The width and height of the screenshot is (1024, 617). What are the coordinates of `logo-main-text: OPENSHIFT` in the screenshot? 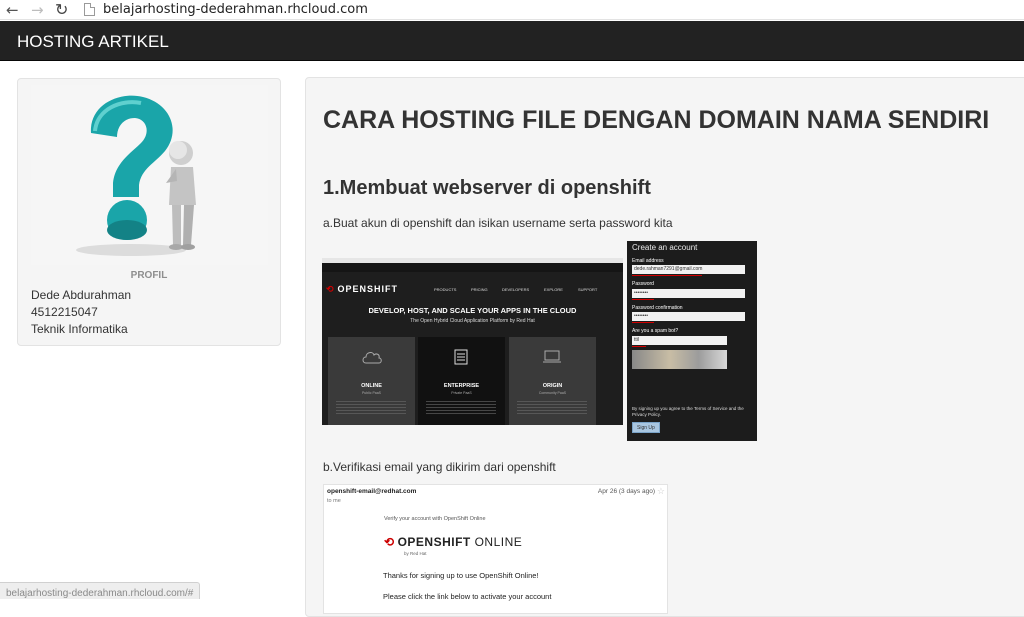 It's located at (434, 542).